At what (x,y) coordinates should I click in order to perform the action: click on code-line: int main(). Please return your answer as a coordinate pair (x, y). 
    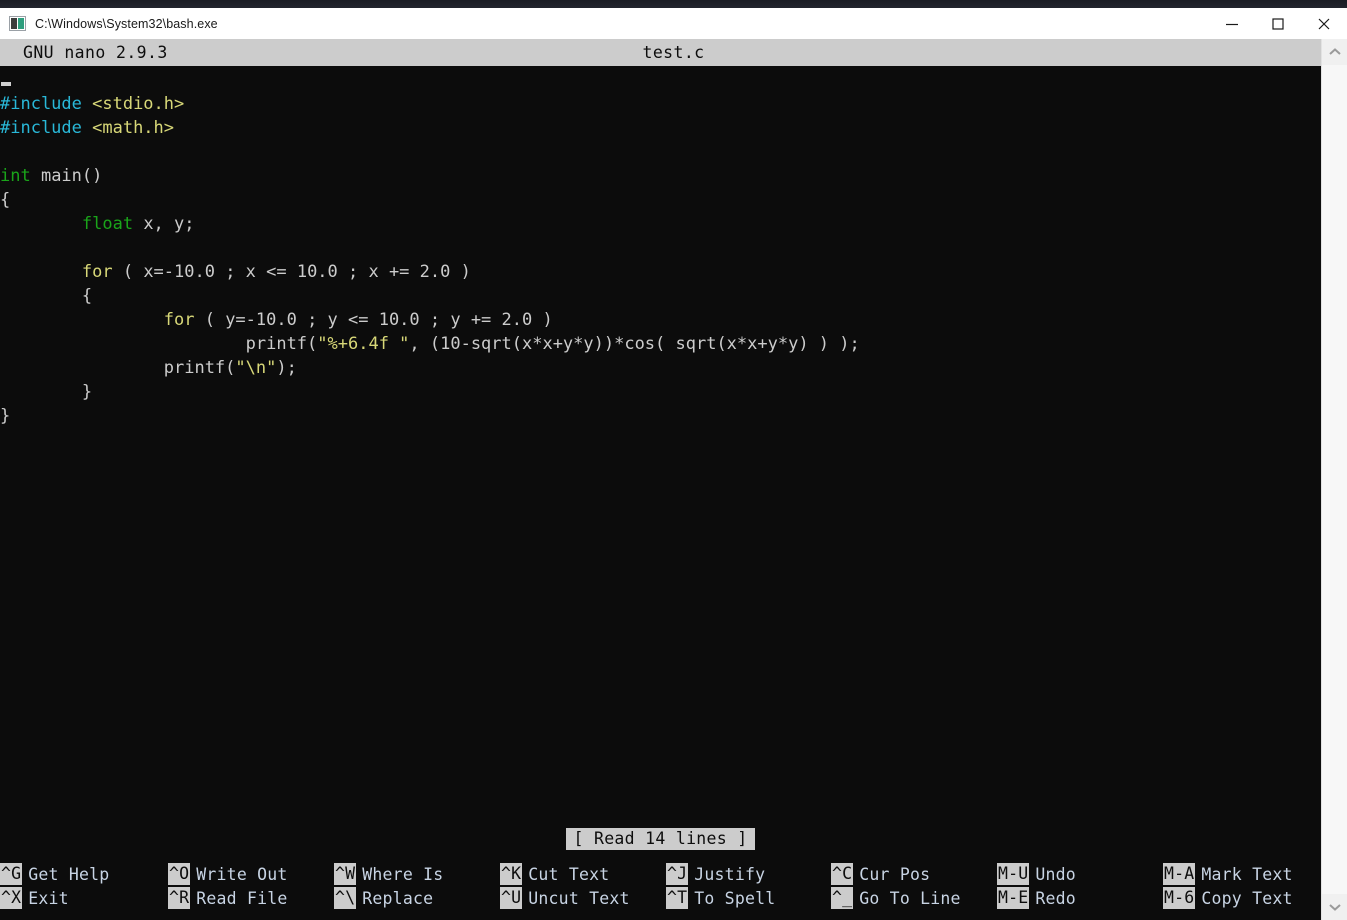
    Looking at the image, I should click on (660, 176).